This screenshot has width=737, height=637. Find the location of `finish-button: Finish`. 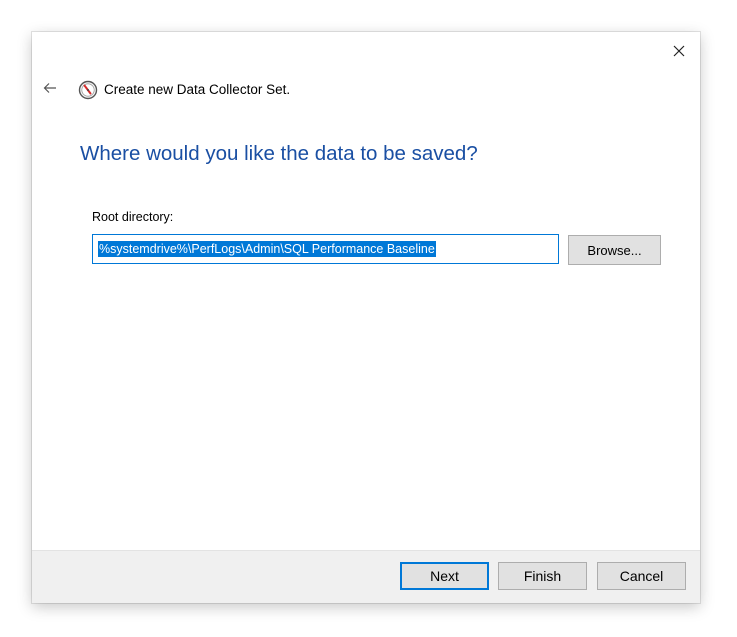

finish-button: Finish is located at coordinates (542, 576).